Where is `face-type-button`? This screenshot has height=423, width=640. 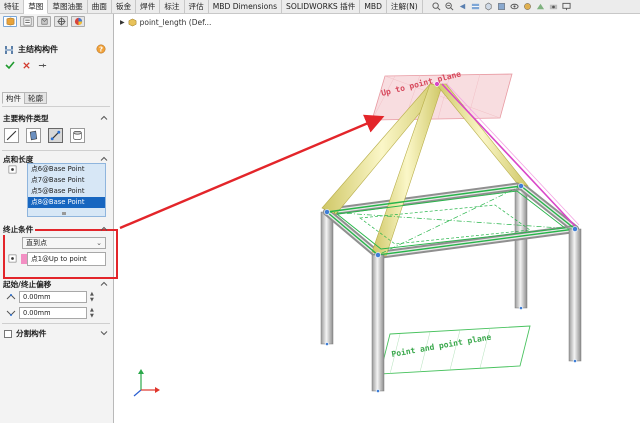 face-type-button is located at coordinates (33, 135).